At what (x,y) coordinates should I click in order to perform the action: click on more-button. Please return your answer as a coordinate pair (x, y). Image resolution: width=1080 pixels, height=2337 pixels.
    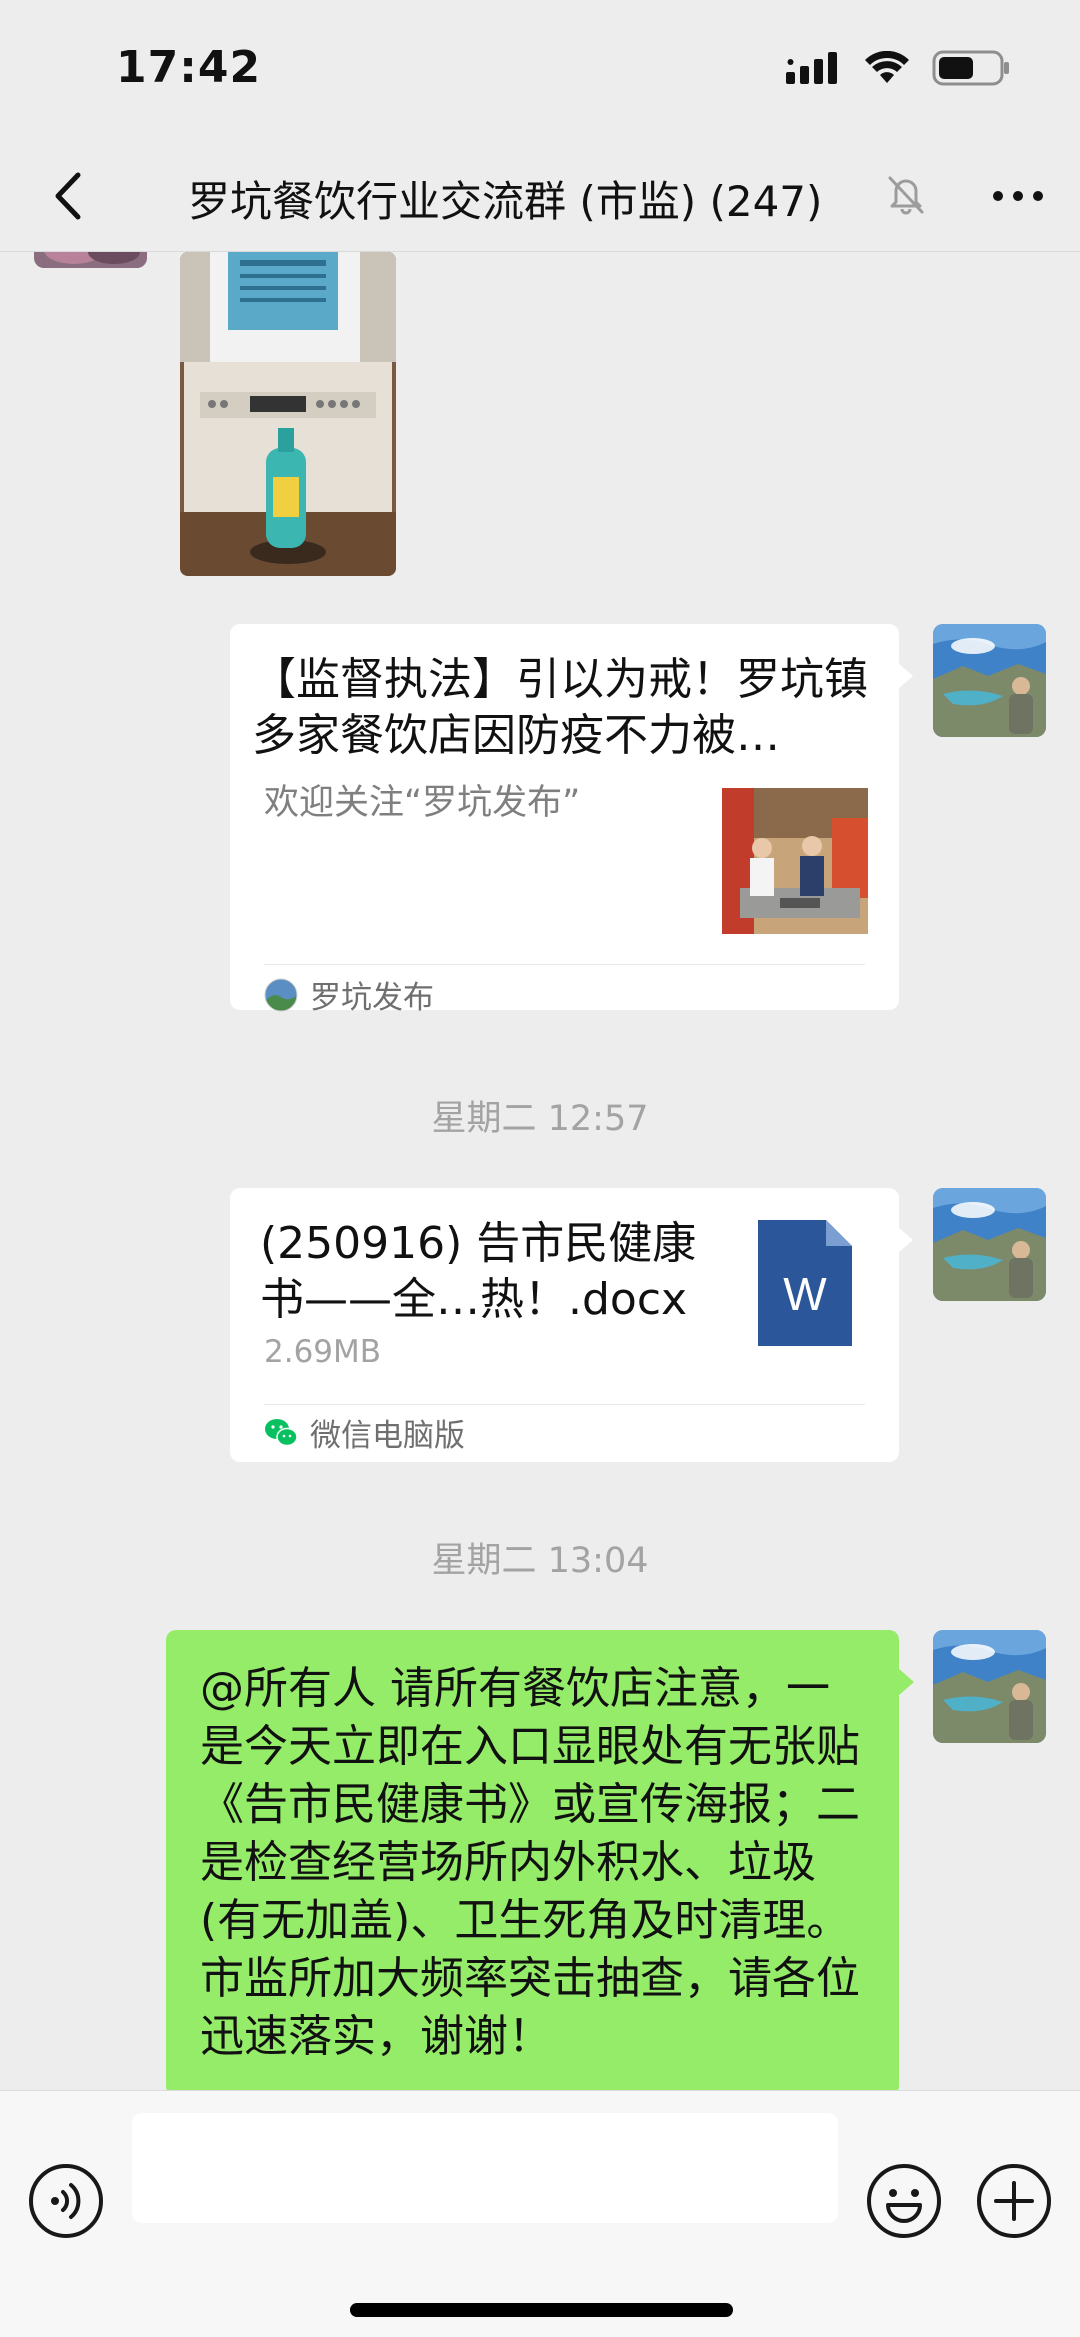
    Looking at the image, I should click on (1018, 196).